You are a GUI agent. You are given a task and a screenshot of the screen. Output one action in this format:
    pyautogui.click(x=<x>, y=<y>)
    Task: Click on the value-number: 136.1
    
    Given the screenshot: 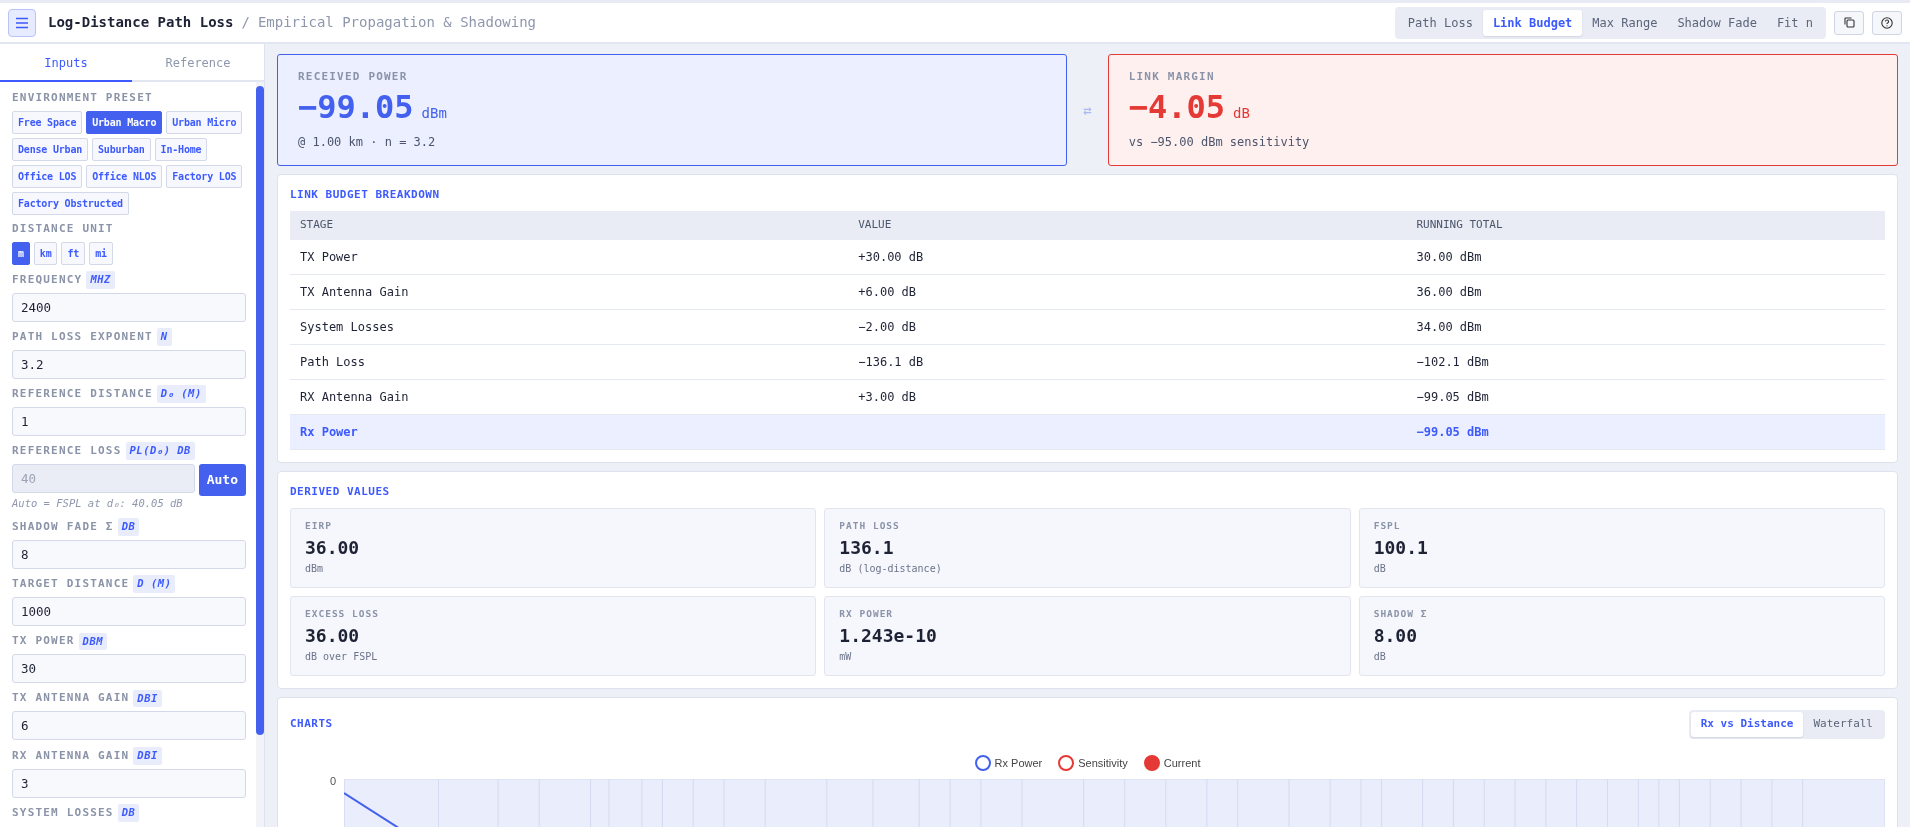 What is the action you would take?
    pyautogui.click(x=867, y=547)
    